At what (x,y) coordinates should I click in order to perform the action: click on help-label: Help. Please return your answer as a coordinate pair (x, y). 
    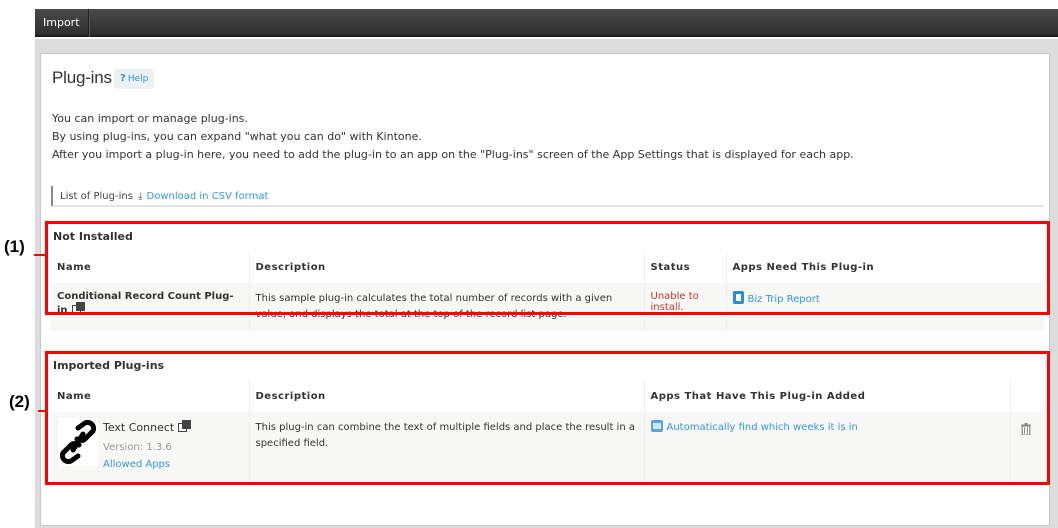
    Looking at the image, I should click on (138, 79).